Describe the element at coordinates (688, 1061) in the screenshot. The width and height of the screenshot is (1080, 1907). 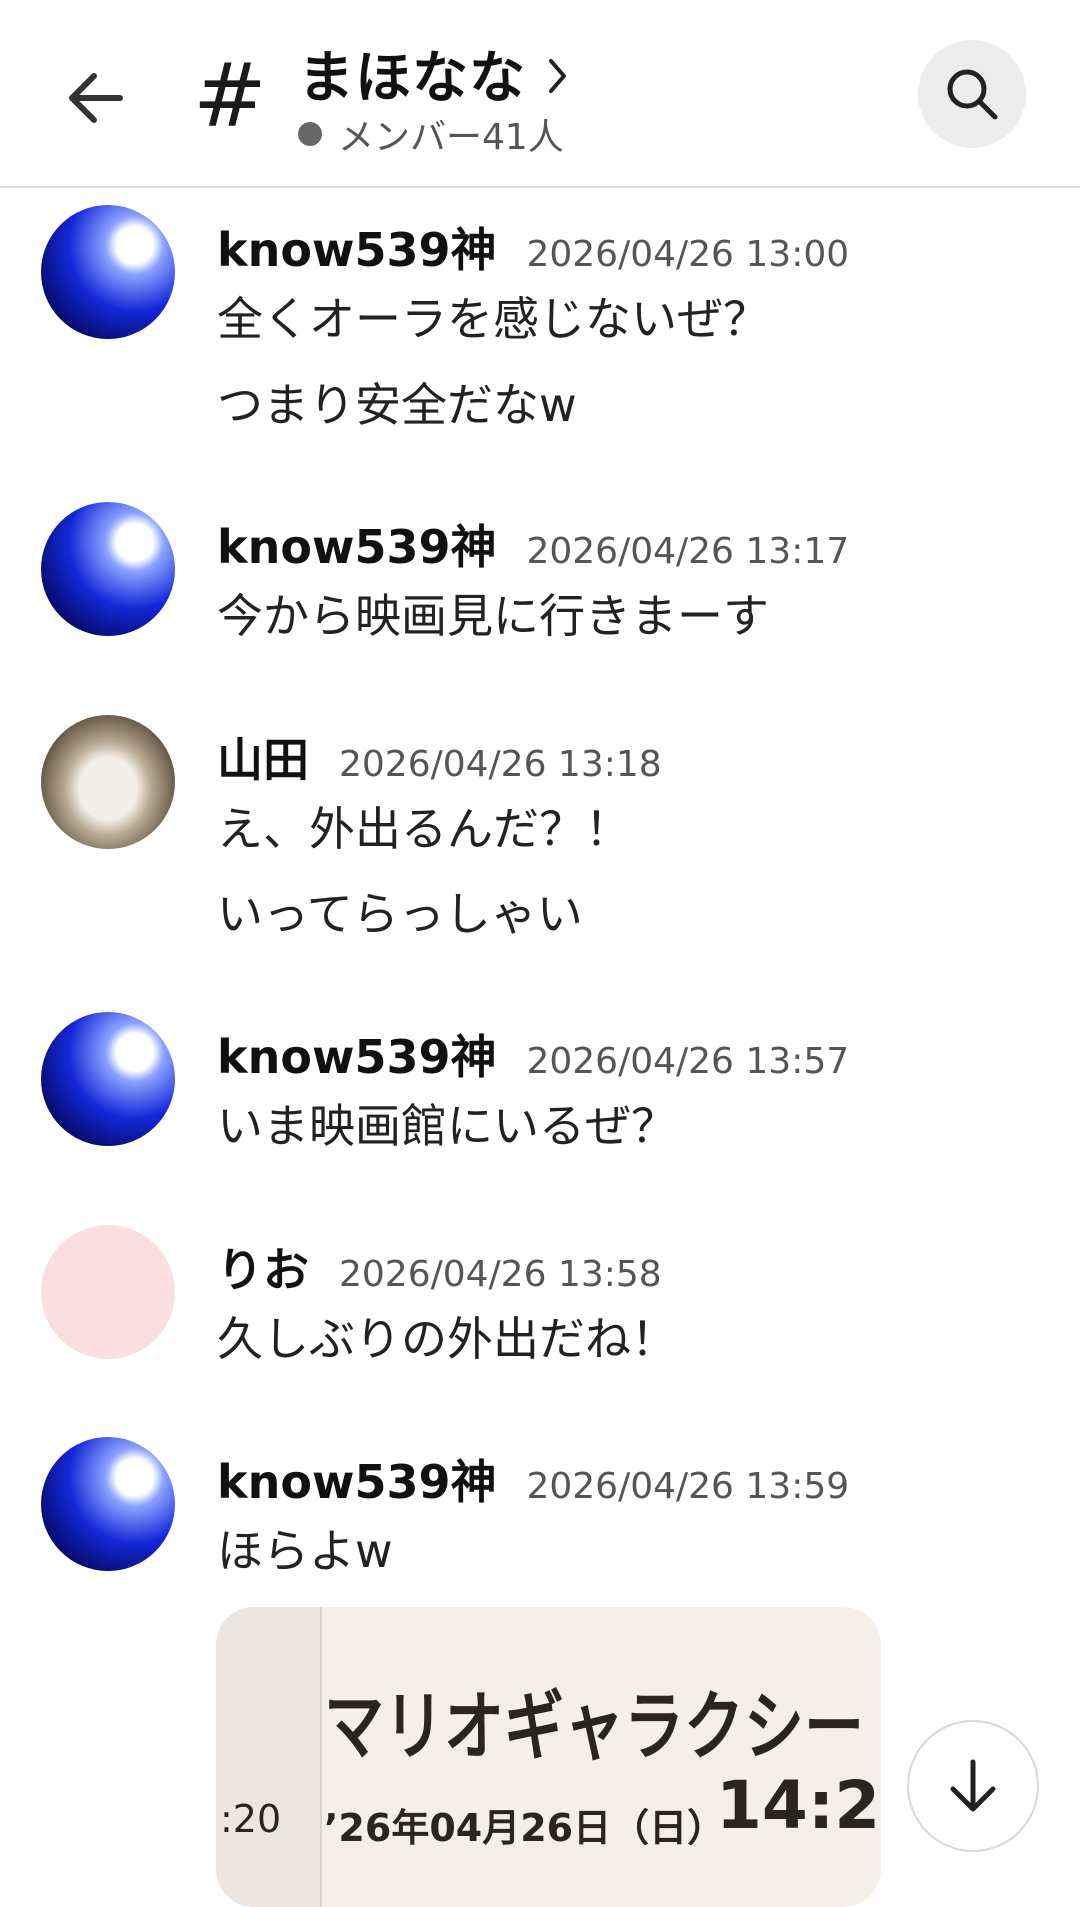
I see `message-timestamp: 2026/04/26 13:57` at that location.